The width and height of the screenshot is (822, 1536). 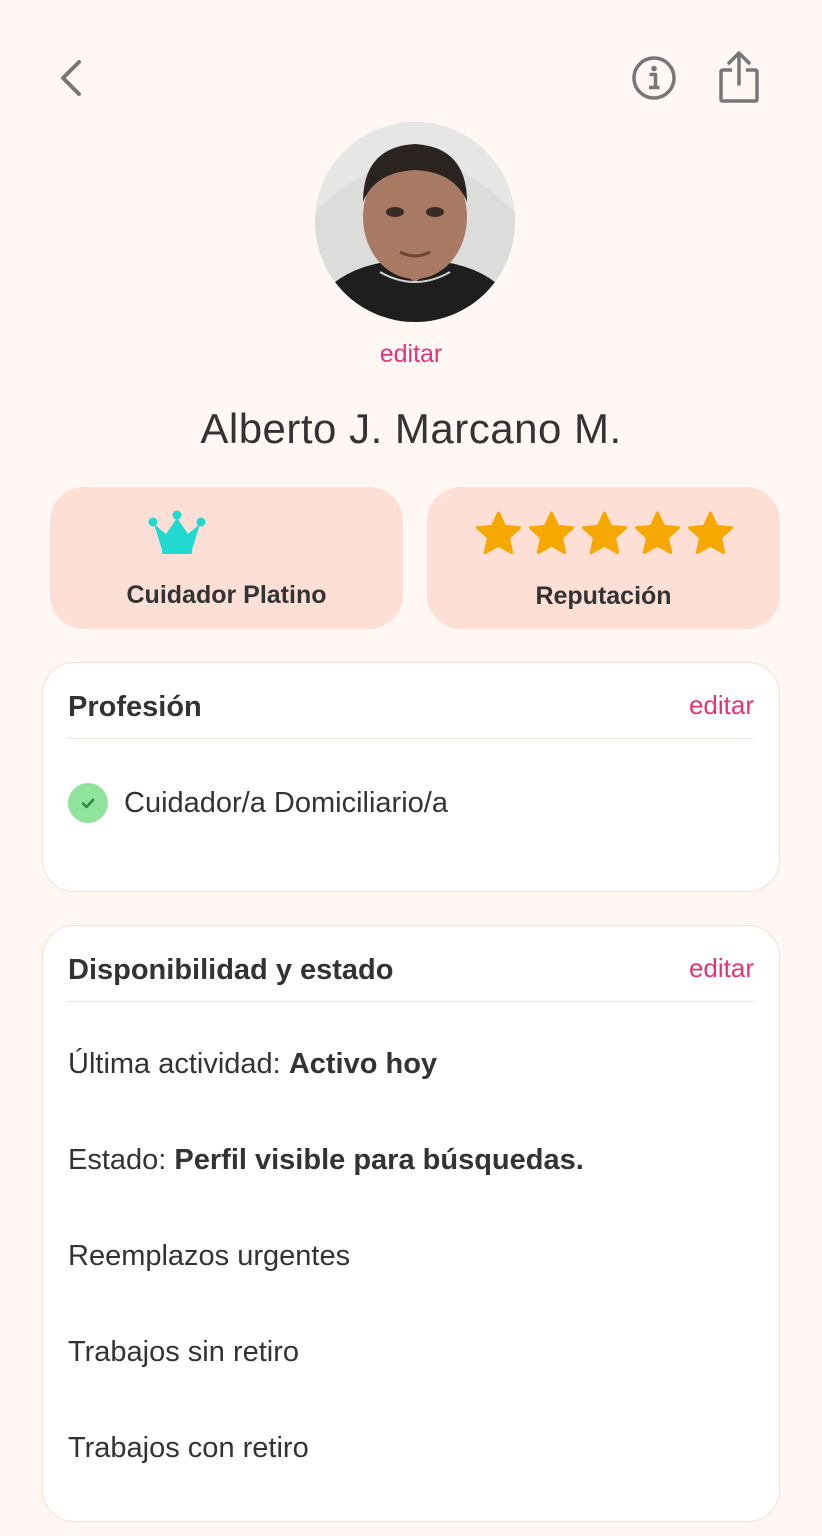 What do you see at coordinates (411, 60) in the screenshot?
I see `top-bar` at bounding box center [411, 60].